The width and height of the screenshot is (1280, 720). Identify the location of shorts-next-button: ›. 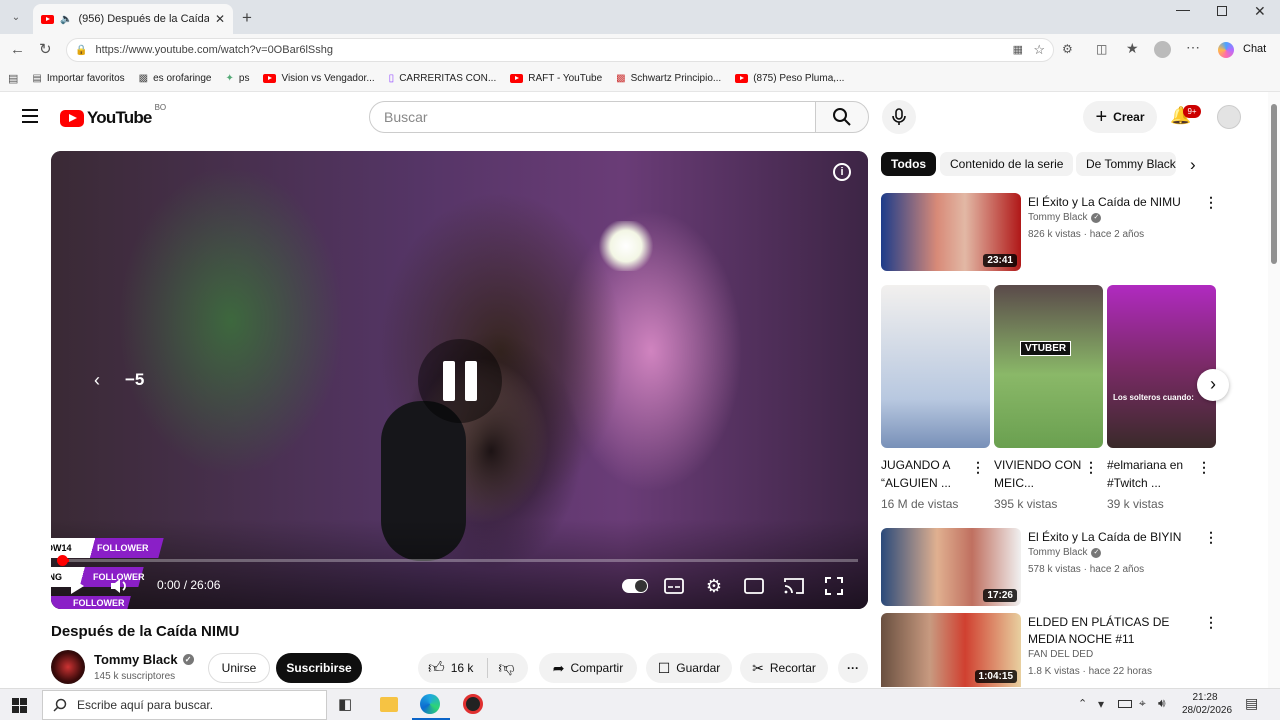
(1213, 385).